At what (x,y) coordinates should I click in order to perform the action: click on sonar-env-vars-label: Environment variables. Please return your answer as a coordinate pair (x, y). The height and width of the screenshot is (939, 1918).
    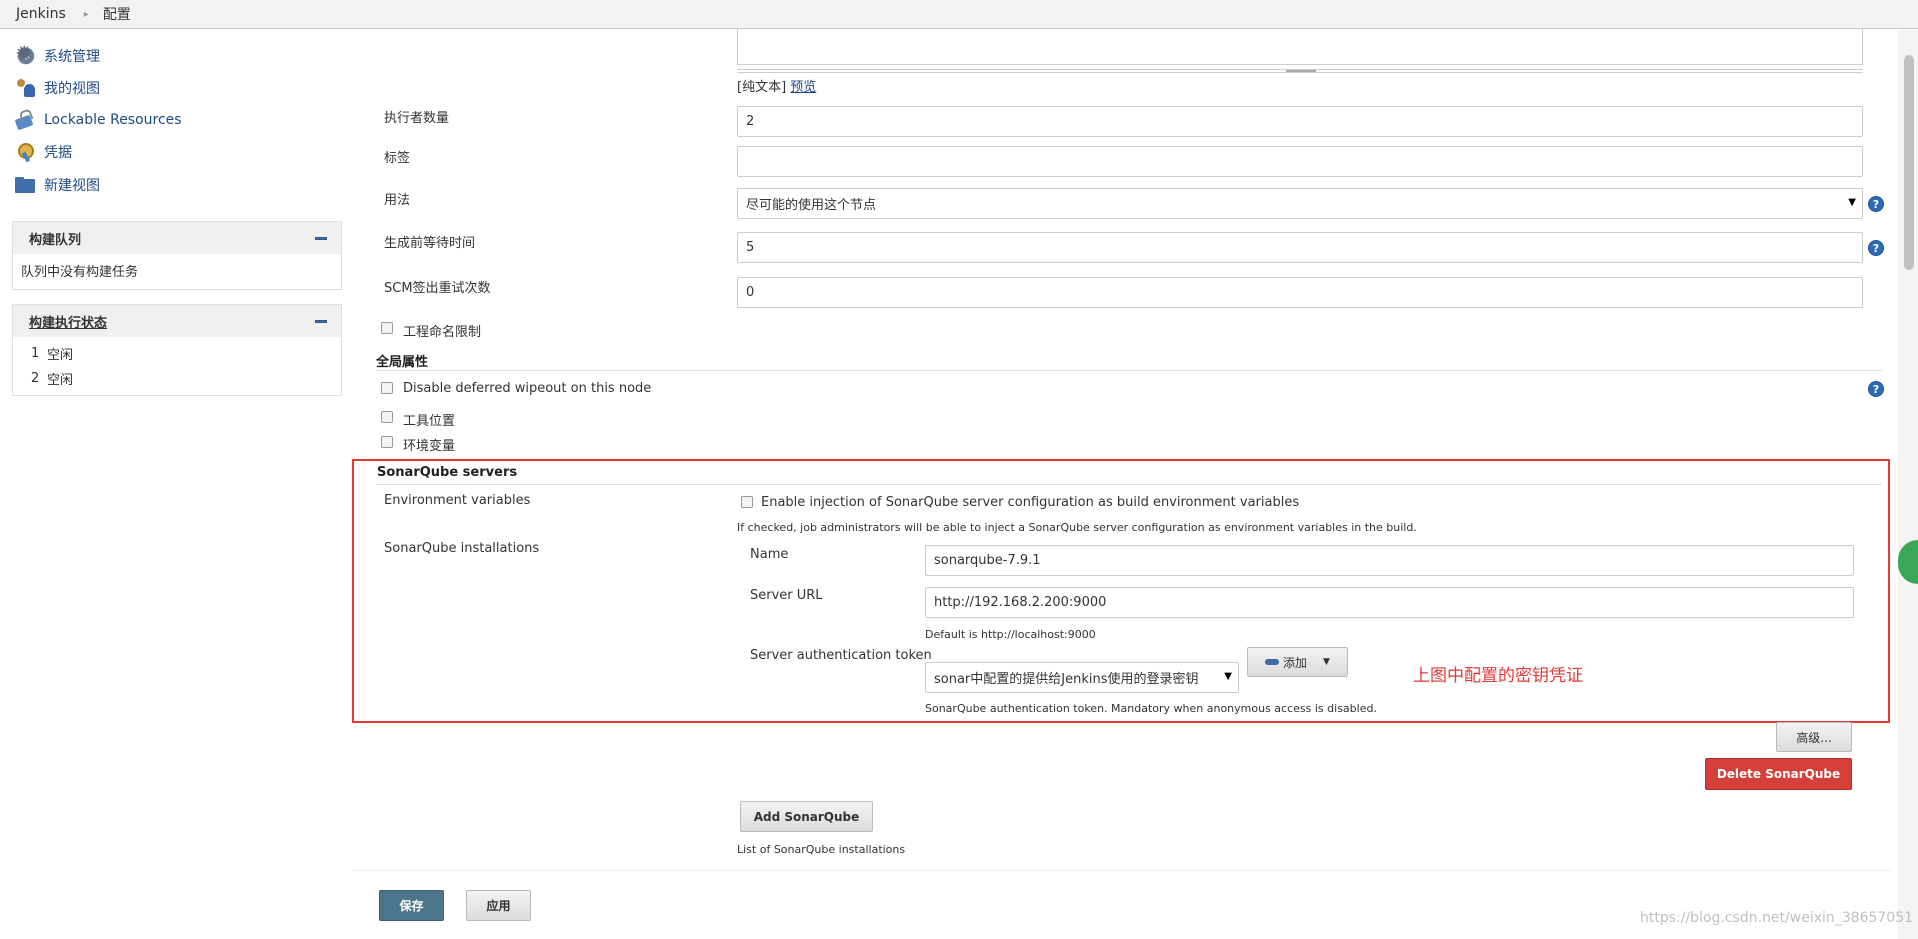
    Looking at the image, I should click on (457, 500).